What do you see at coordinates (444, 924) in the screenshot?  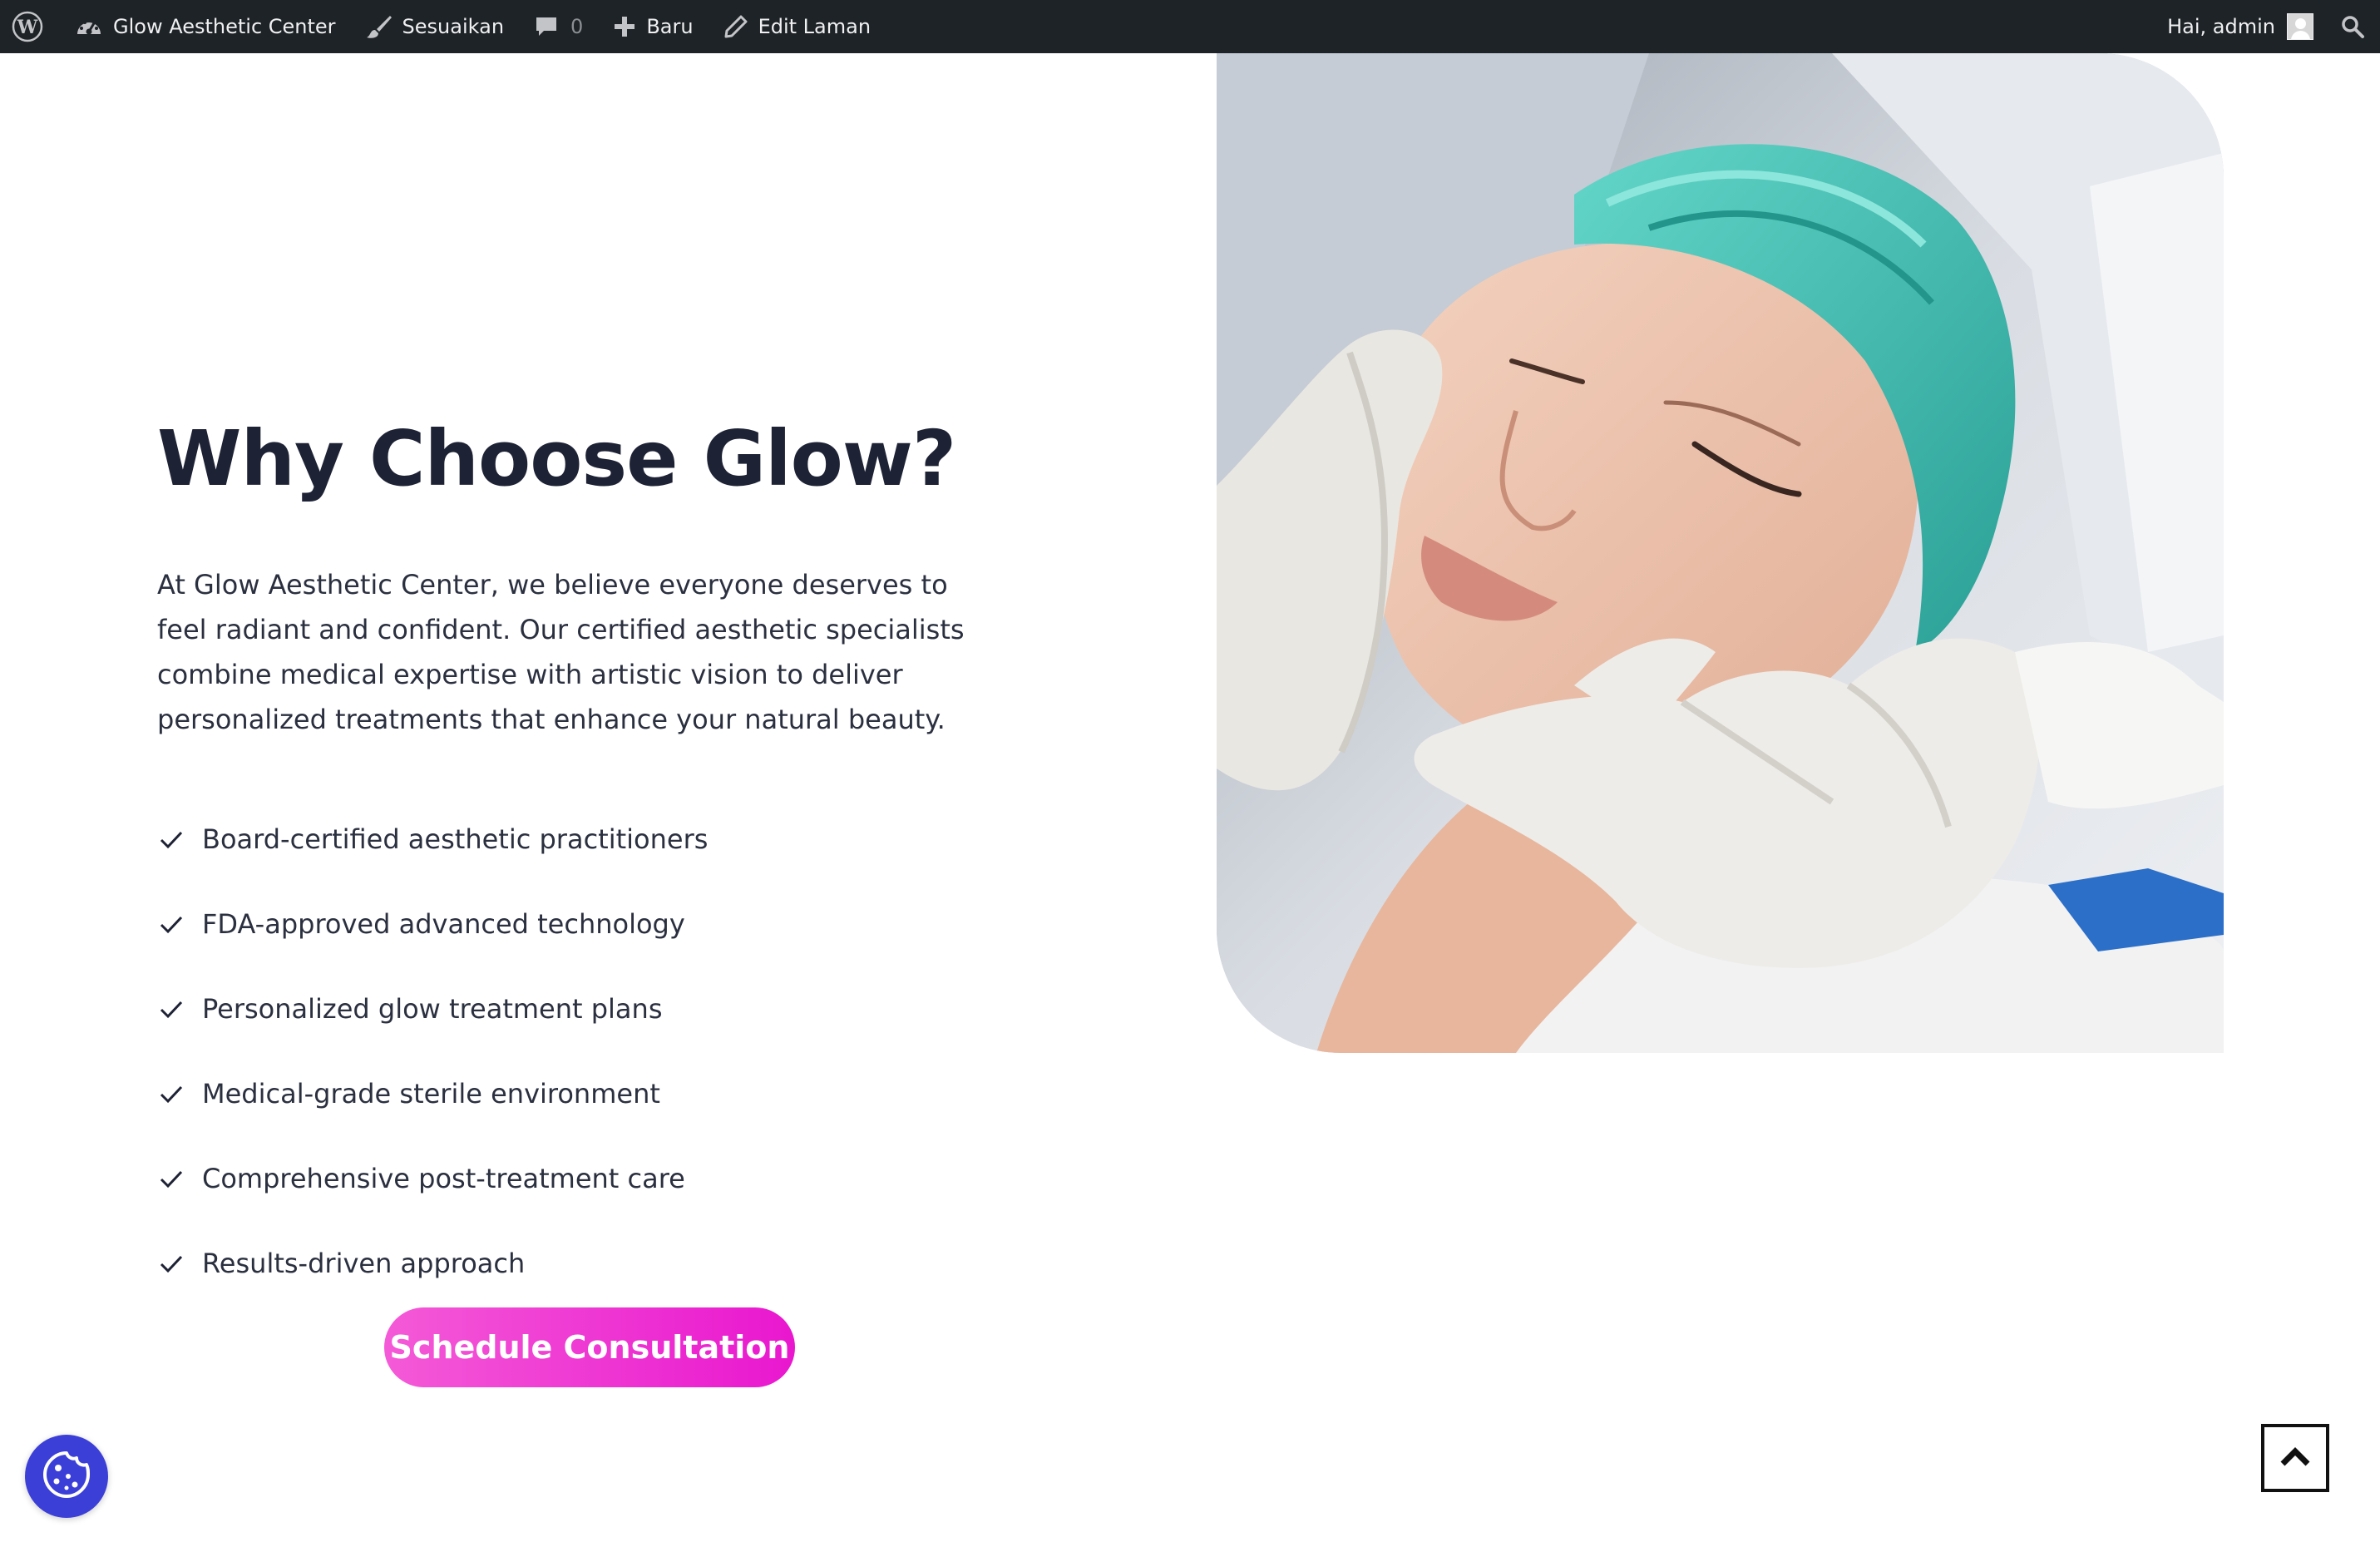 I see `feature-text: FDA-approved advanced technology` at bounding box center [444, 924].